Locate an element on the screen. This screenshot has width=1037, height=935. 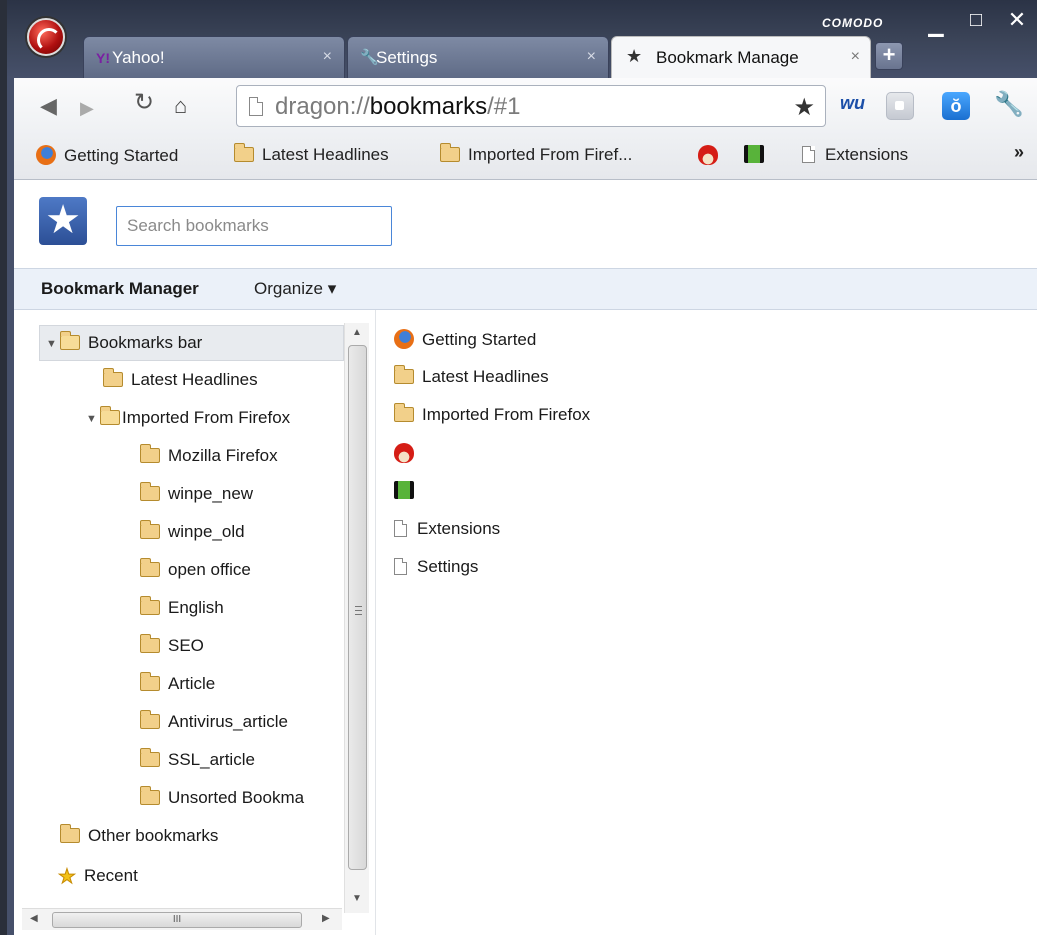
list-item-angry-birds is located at coordinates (404, 460).